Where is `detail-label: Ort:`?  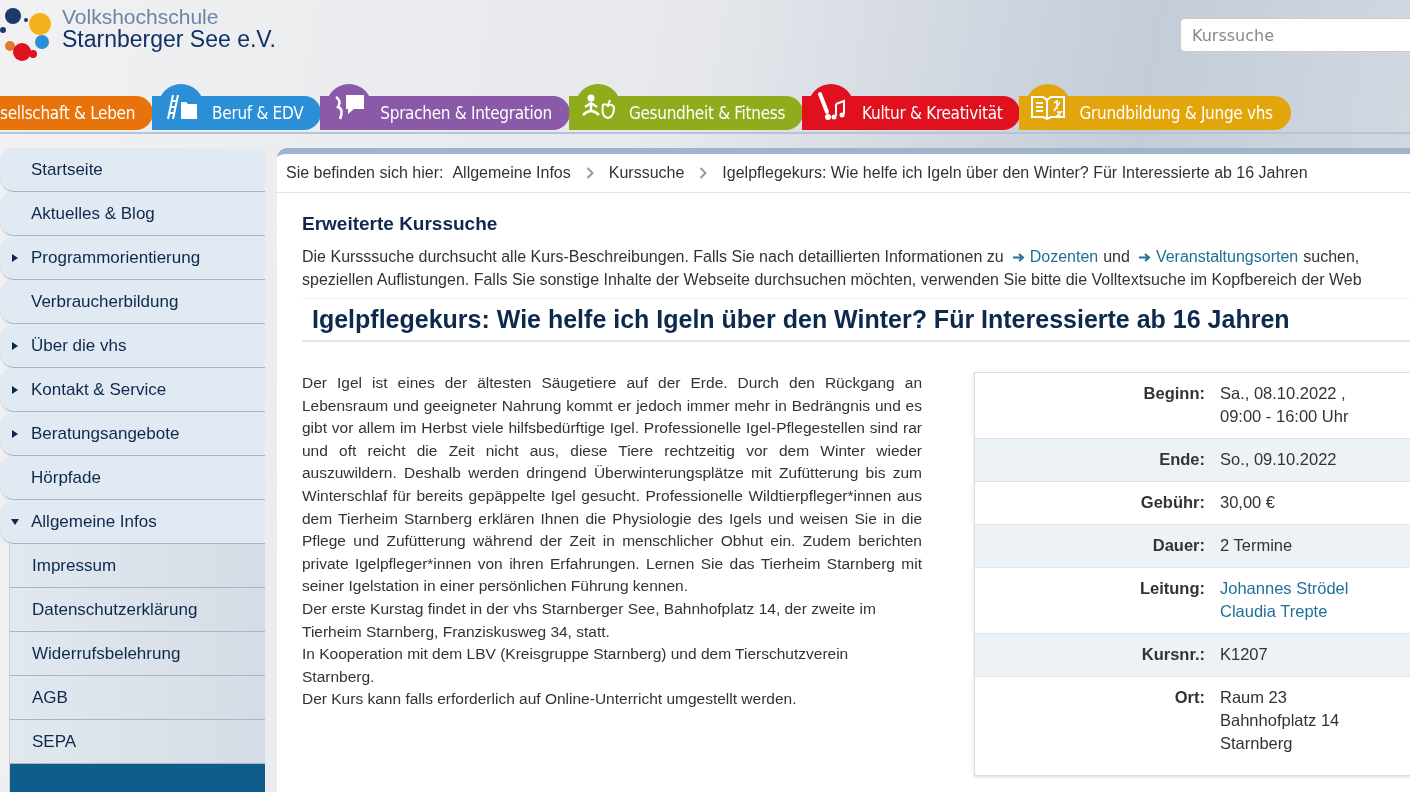 detail-label: Ort: is located at coordinates (1189, 697).